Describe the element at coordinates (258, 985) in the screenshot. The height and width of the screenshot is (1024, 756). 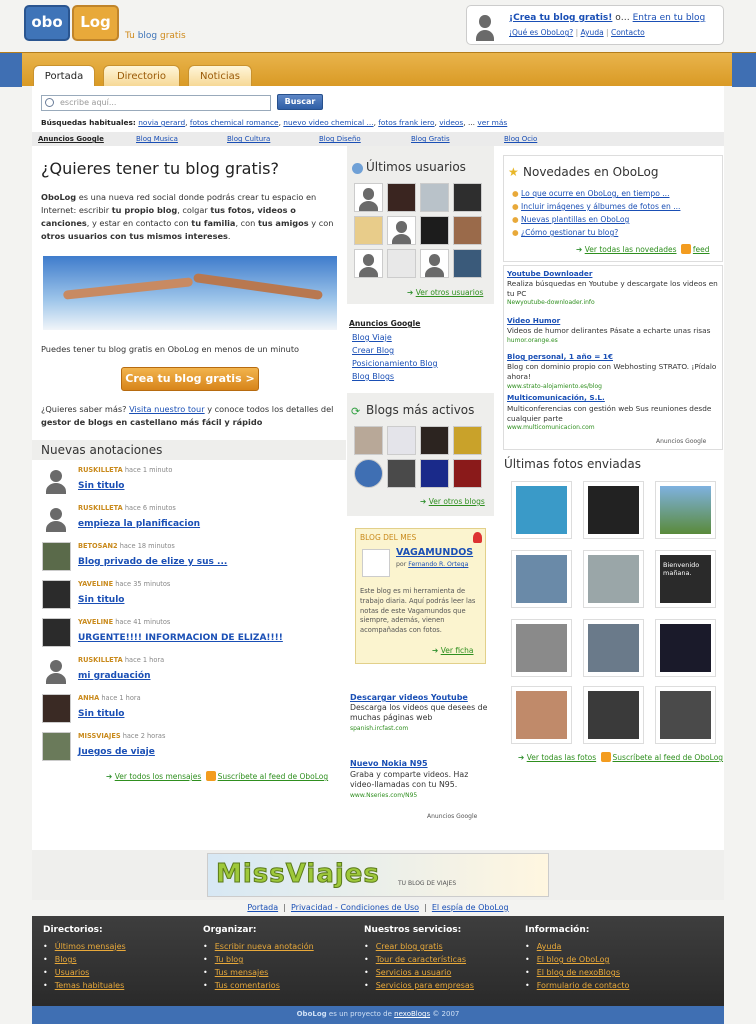
I see `footer-item: Tus comentarios` at that location.